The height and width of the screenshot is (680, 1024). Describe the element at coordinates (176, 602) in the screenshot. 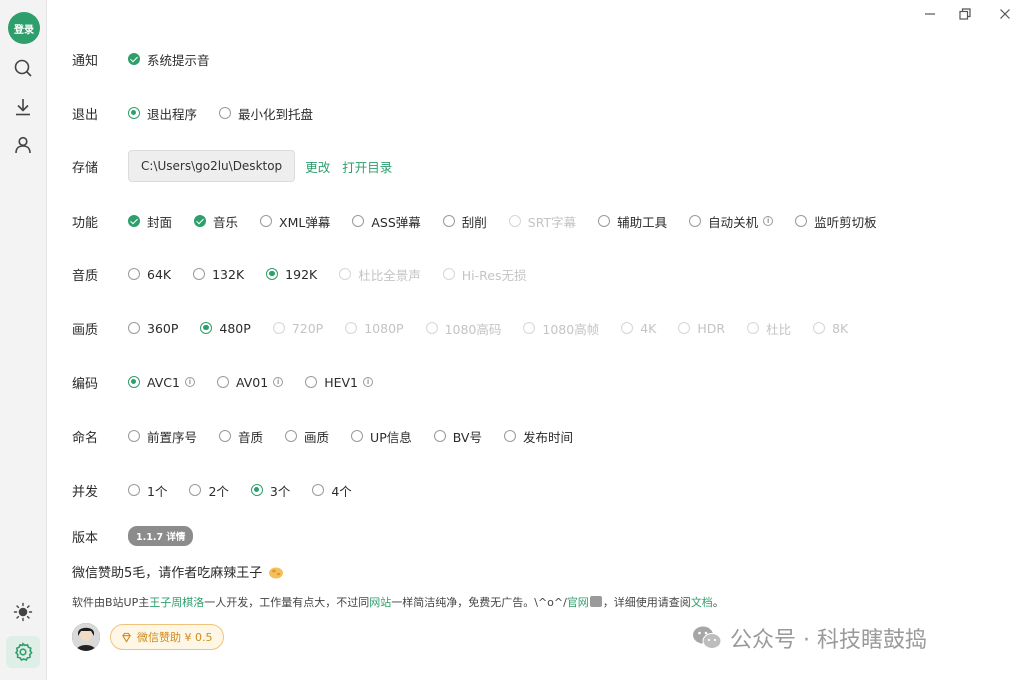

I see `author-link: 王子周棋洛` at that location.